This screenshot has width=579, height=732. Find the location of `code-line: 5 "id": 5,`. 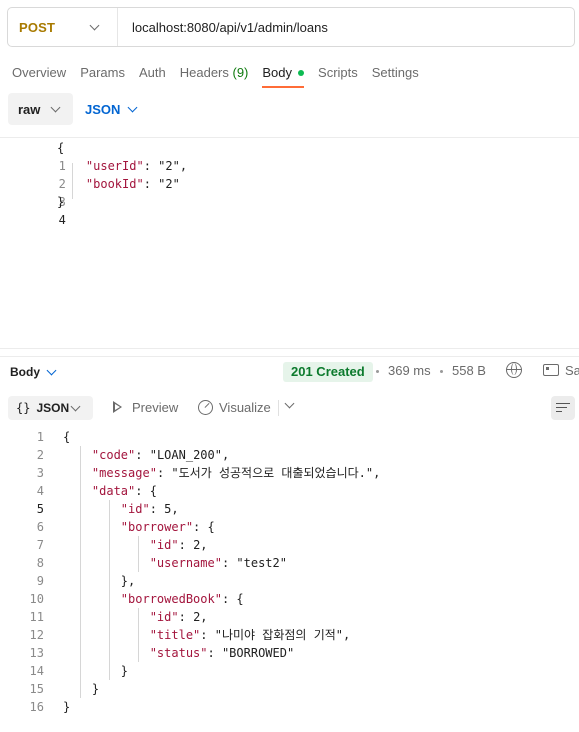

code-line: 5 "id": 5, is located at coordinates (89, 509).